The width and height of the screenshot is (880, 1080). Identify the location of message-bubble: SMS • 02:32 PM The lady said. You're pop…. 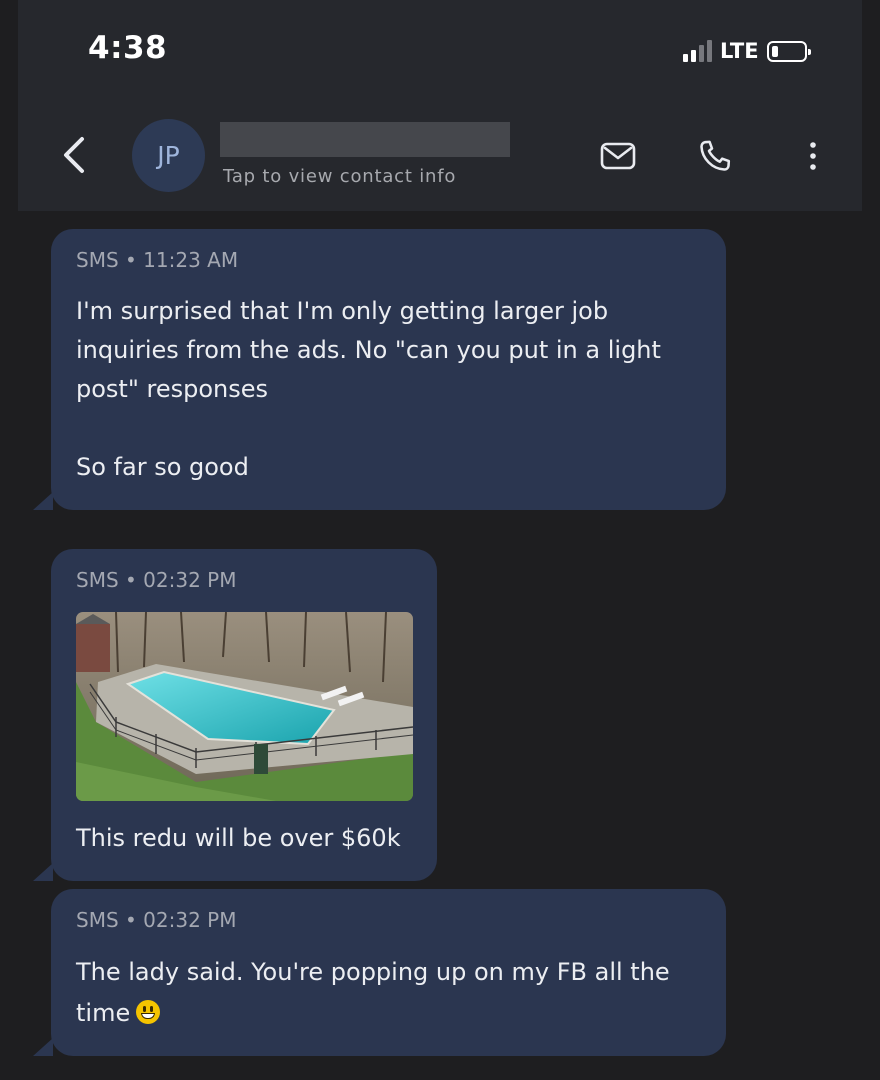
(379, 972).